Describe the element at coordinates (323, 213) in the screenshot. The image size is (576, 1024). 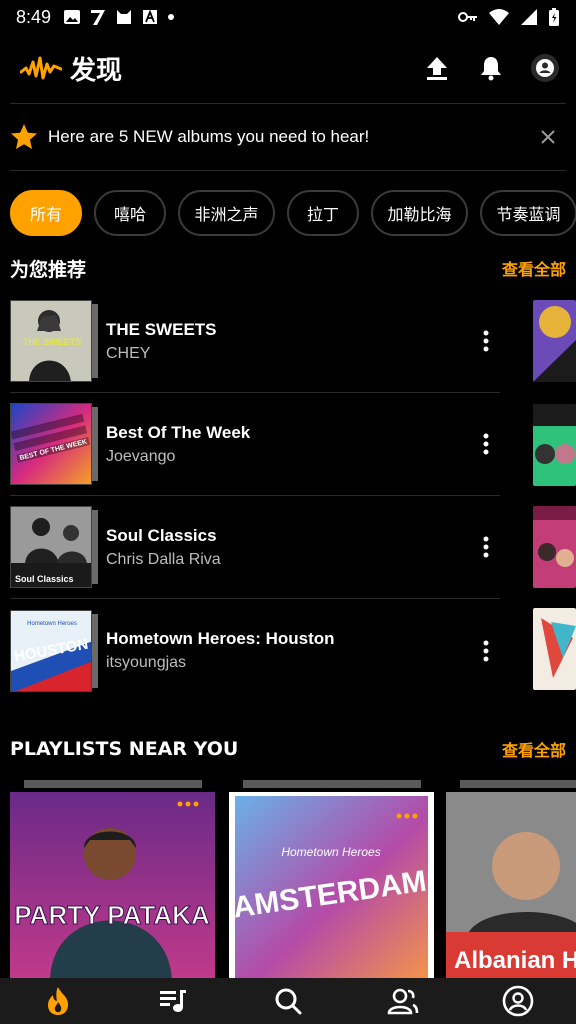
I see `chip-latin: 拉丁` at that location.